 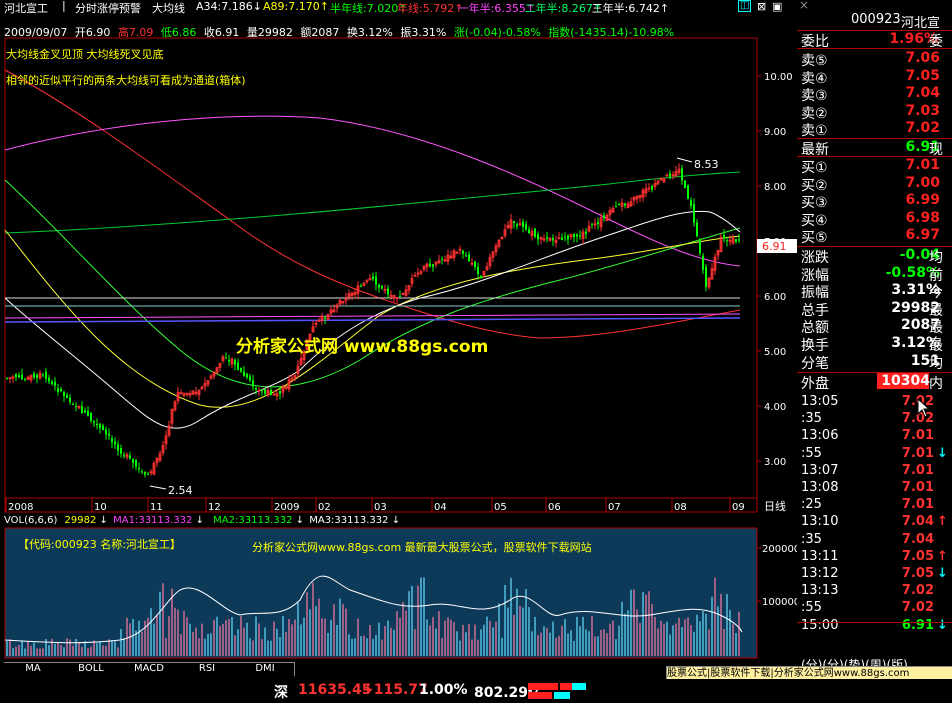 What do you see at coordinates (942, 453) in the screenshot?
I see `tick-direction-icon: ↓` at bounding box center [942, 453].